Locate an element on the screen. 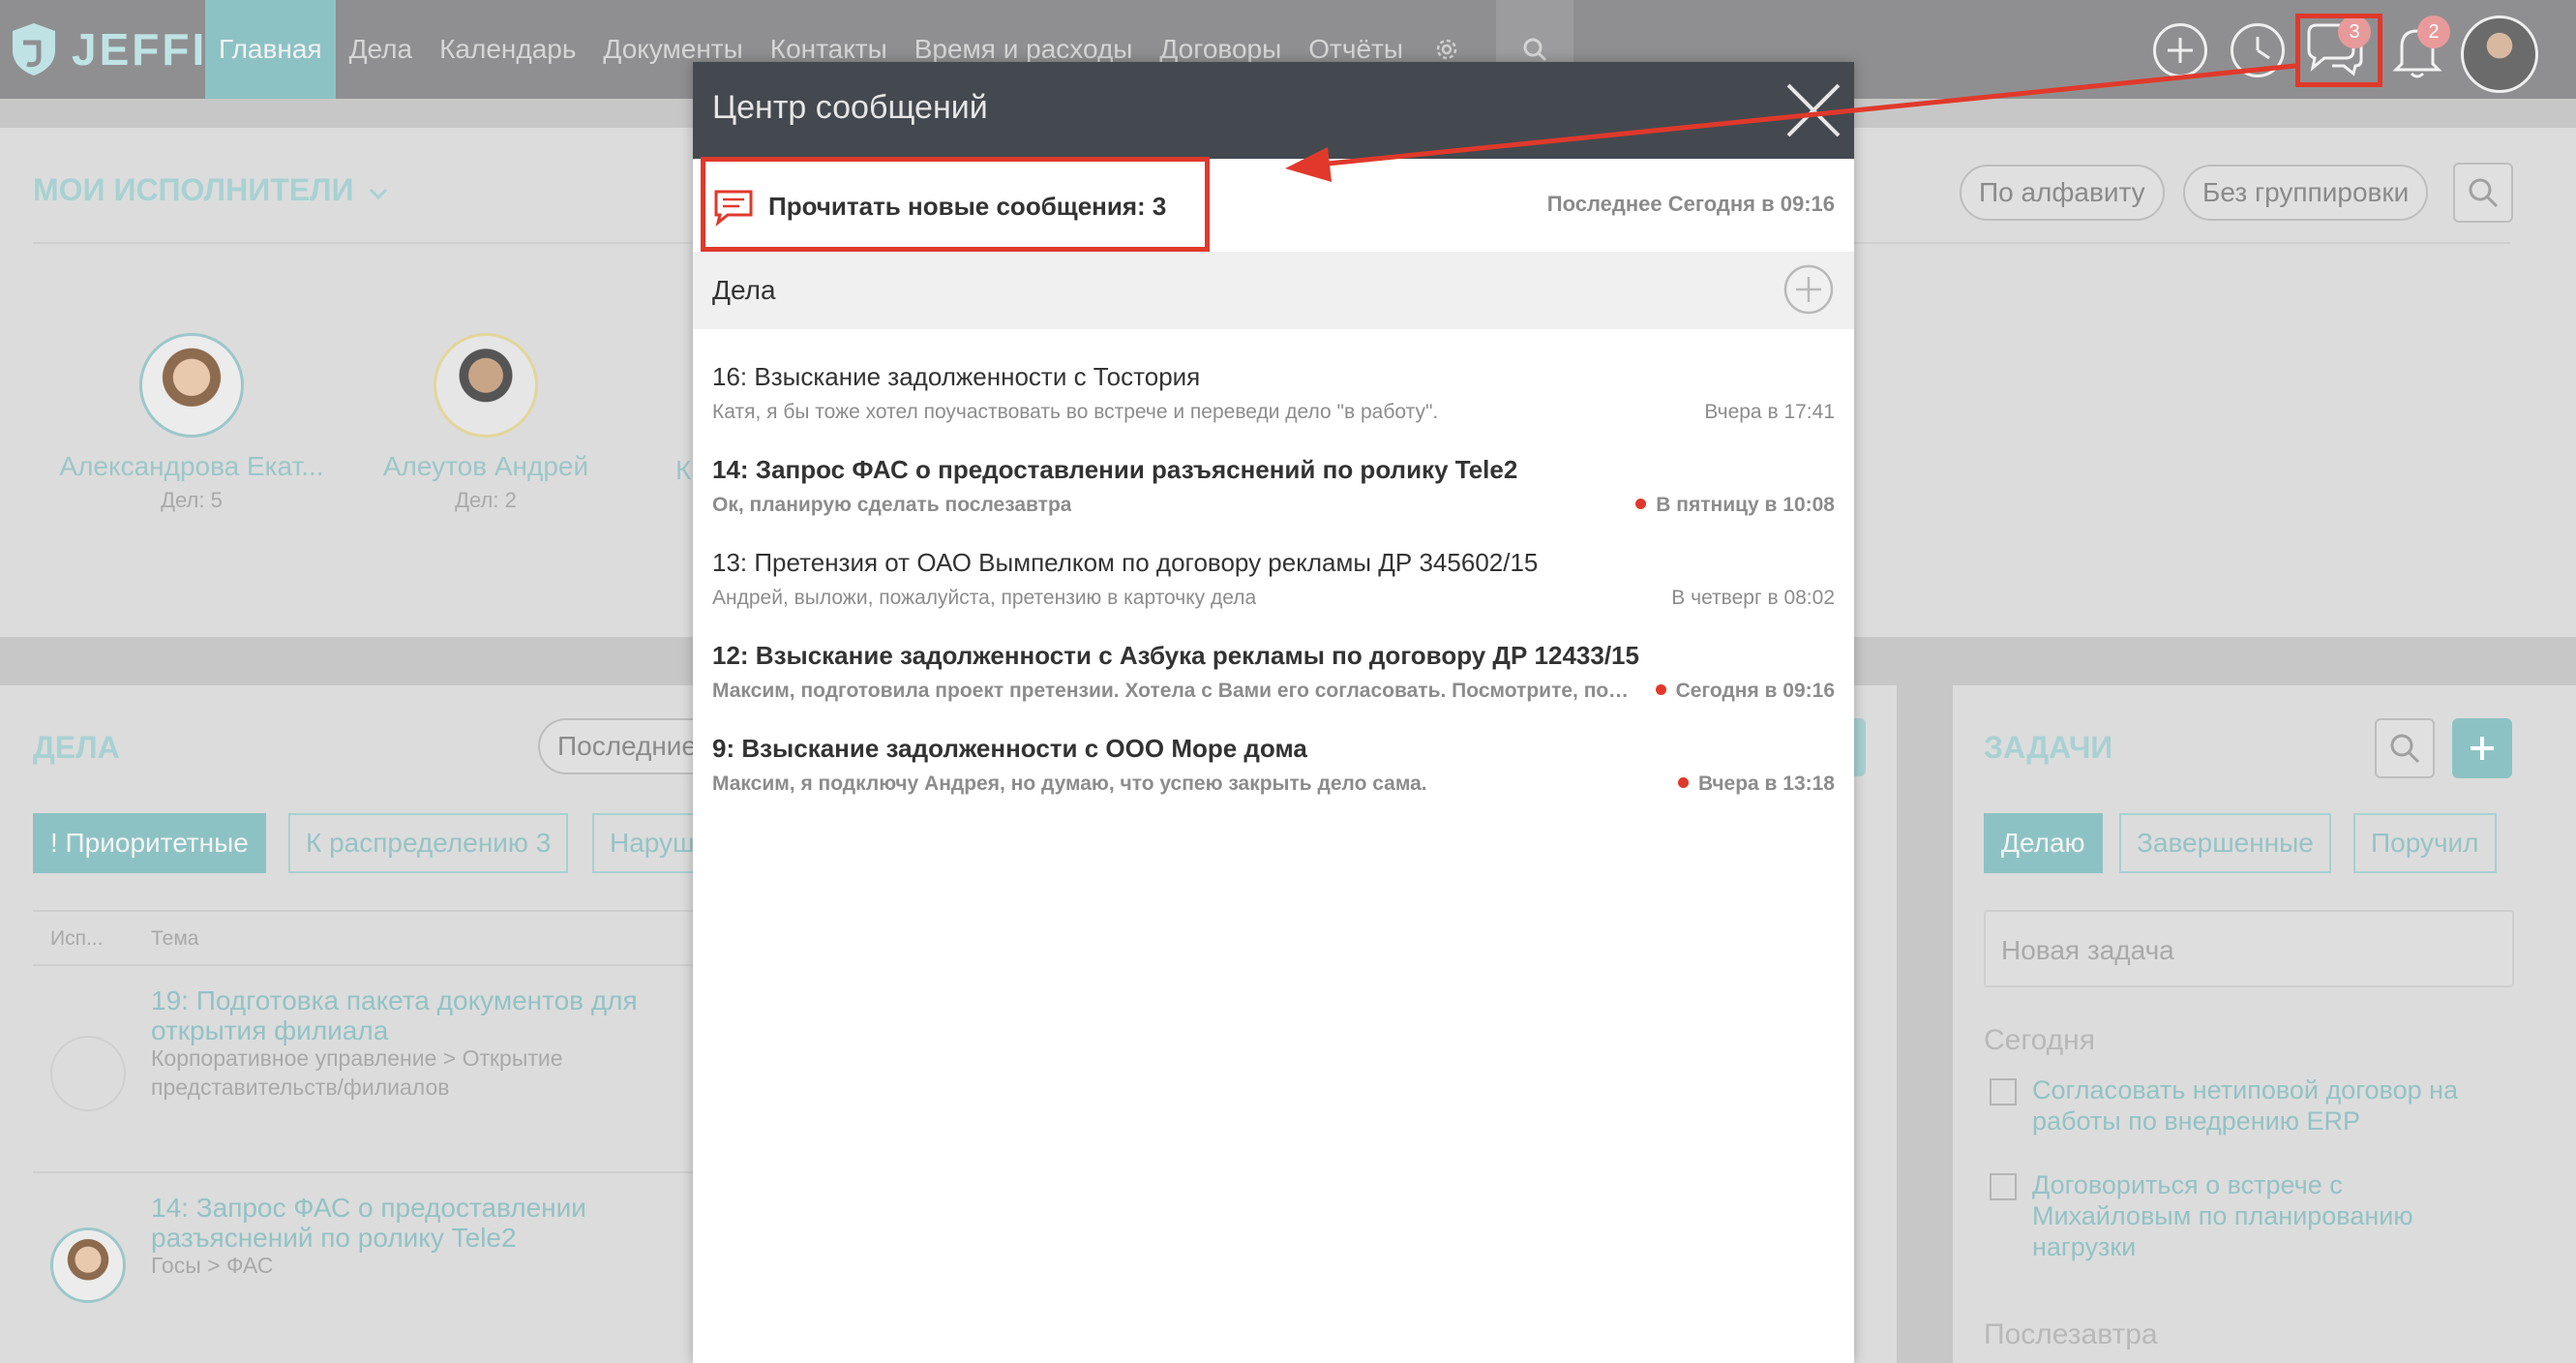 Image resolution: width=2576 pixels, height=1363 pixels. sort-alphabet-button: По алфавиту is located at coordinates (2062, 193).